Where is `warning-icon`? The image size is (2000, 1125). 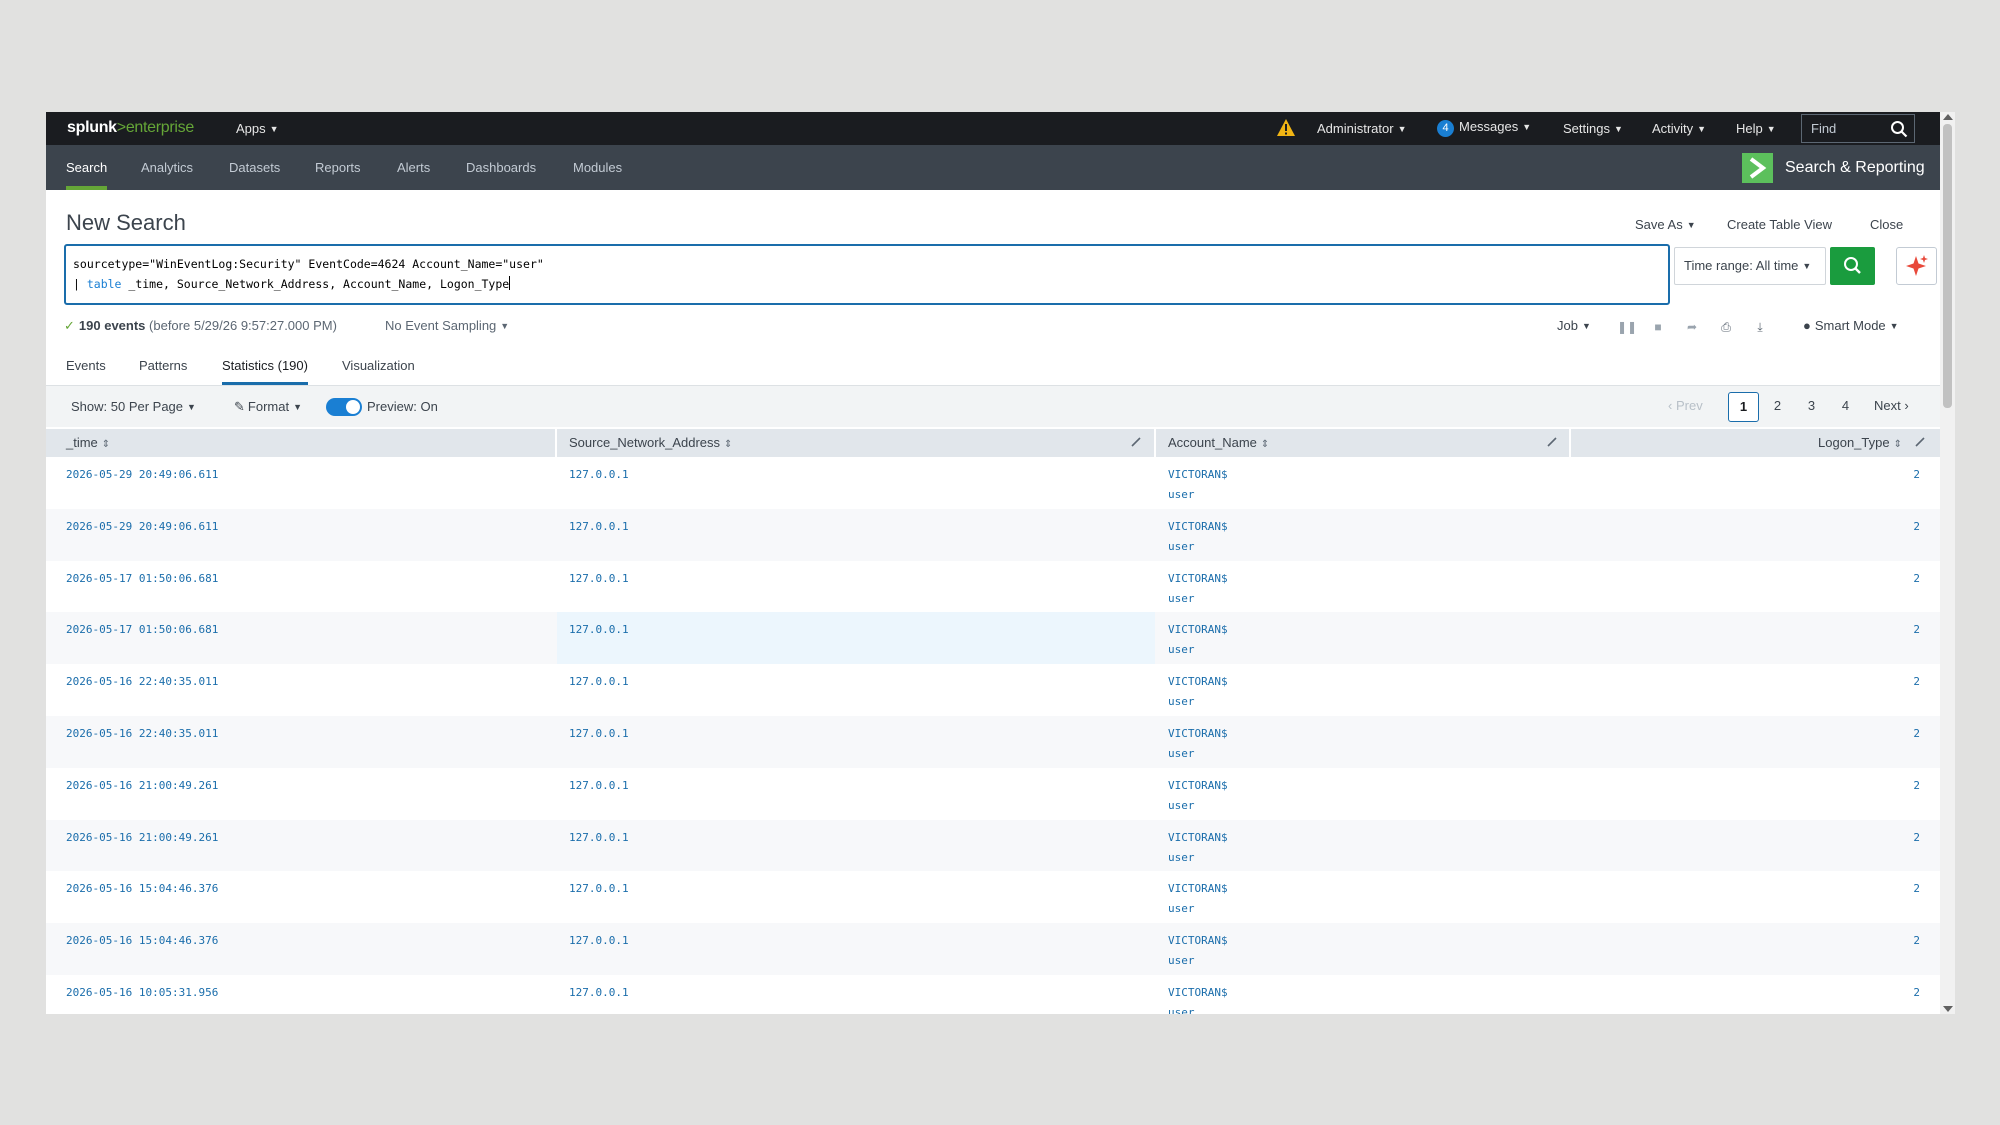 warning-icon is located at coordinates (1286, 127).